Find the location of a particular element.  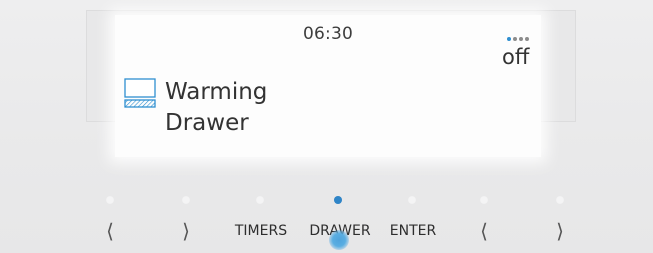

program-name: Warming Drawer is located at coordinates (216, 108).